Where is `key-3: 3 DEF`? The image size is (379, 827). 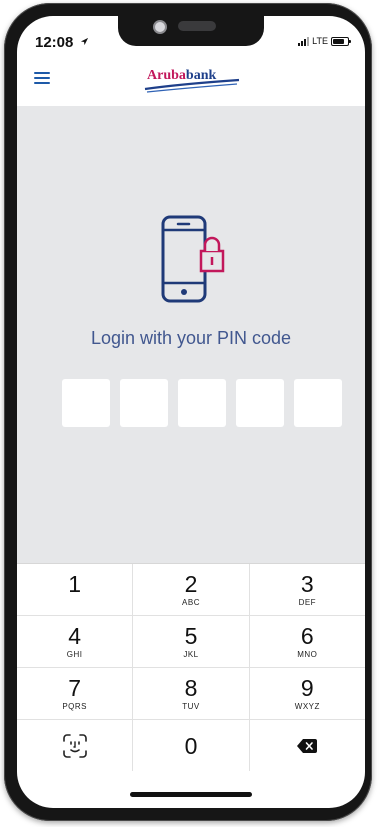
key-3: 3 DEF is located at coordinates (307, 589).